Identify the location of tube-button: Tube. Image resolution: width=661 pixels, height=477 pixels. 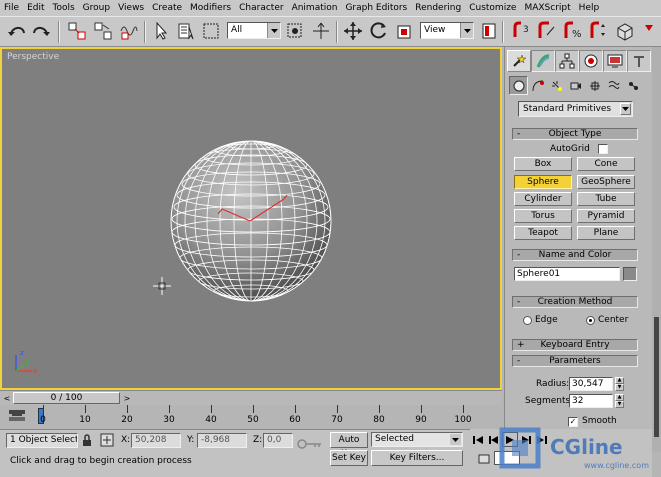
(606, 199).